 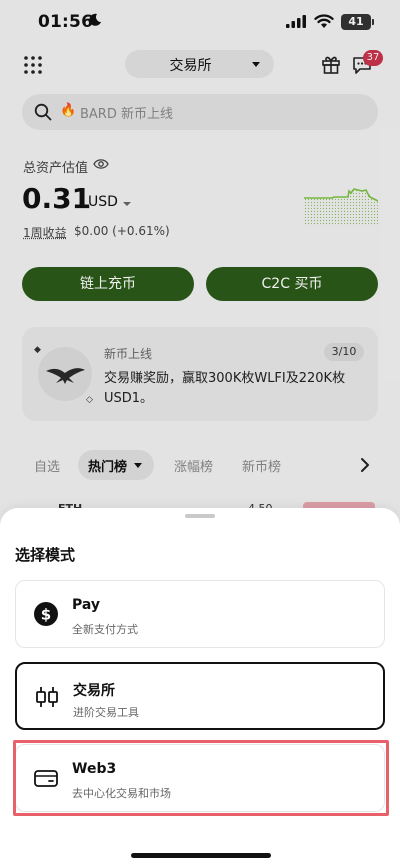 What do you see at coordinates (47, 697) in the screenshot?
I see `candlestick-icon` at bounding box center [47, 697].